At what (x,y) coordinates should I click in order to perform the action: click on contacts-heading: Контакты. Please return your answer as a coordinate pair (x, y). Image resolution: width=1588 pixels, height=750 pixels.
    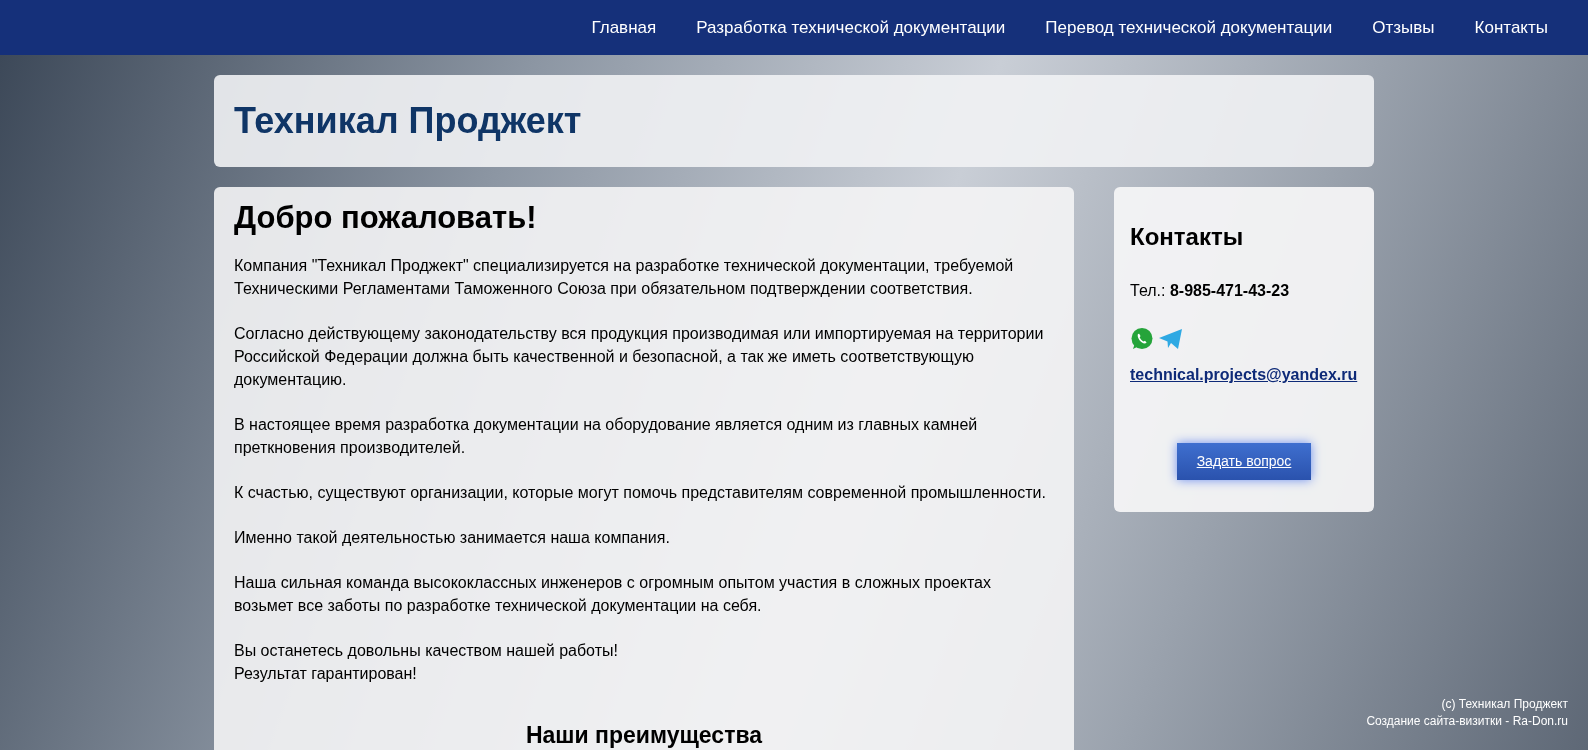
    Looking at the image, I should click on (1187, 237).